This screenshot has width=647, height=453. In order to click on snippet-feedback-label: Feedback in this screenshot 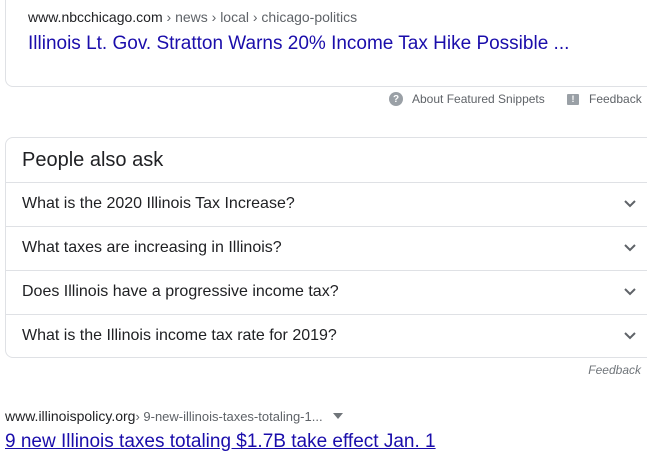, I will do `click(615, 99)`.